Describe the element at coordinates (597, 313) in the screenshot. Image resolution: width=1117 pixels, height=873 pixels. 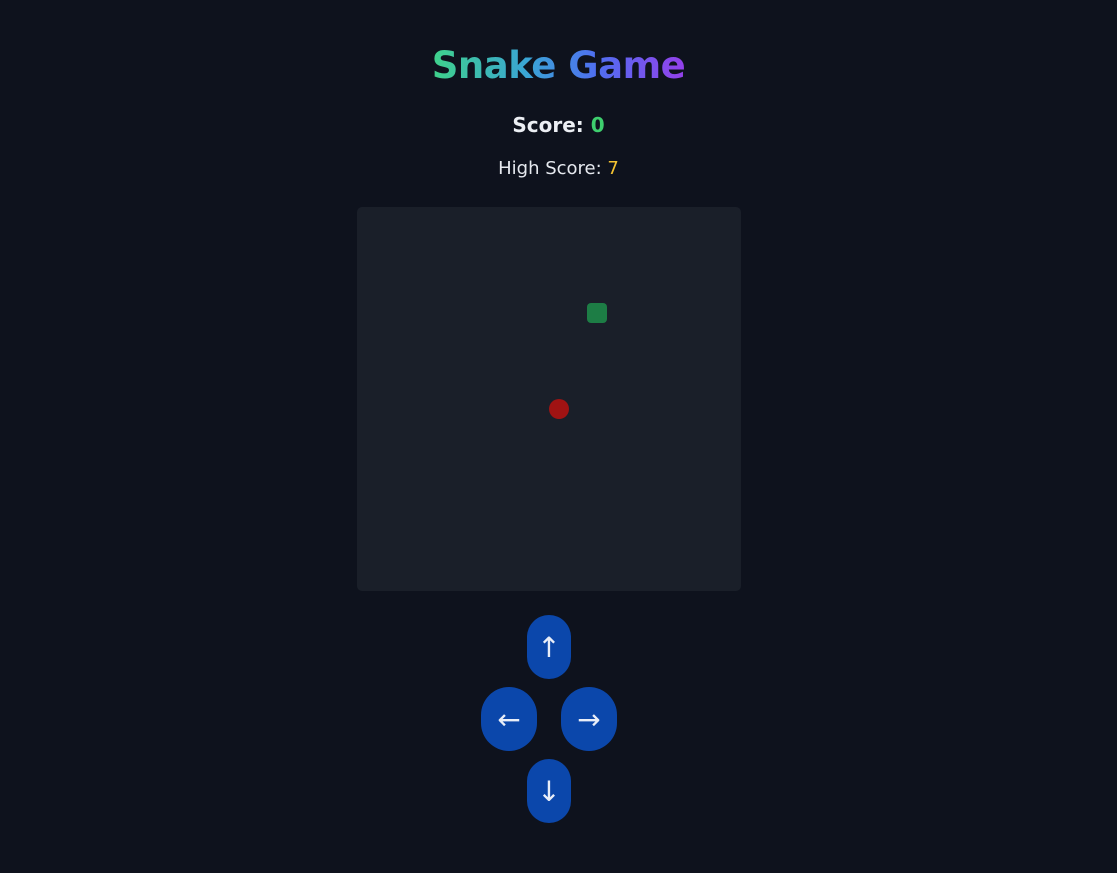
I see `snake-head` at that location.